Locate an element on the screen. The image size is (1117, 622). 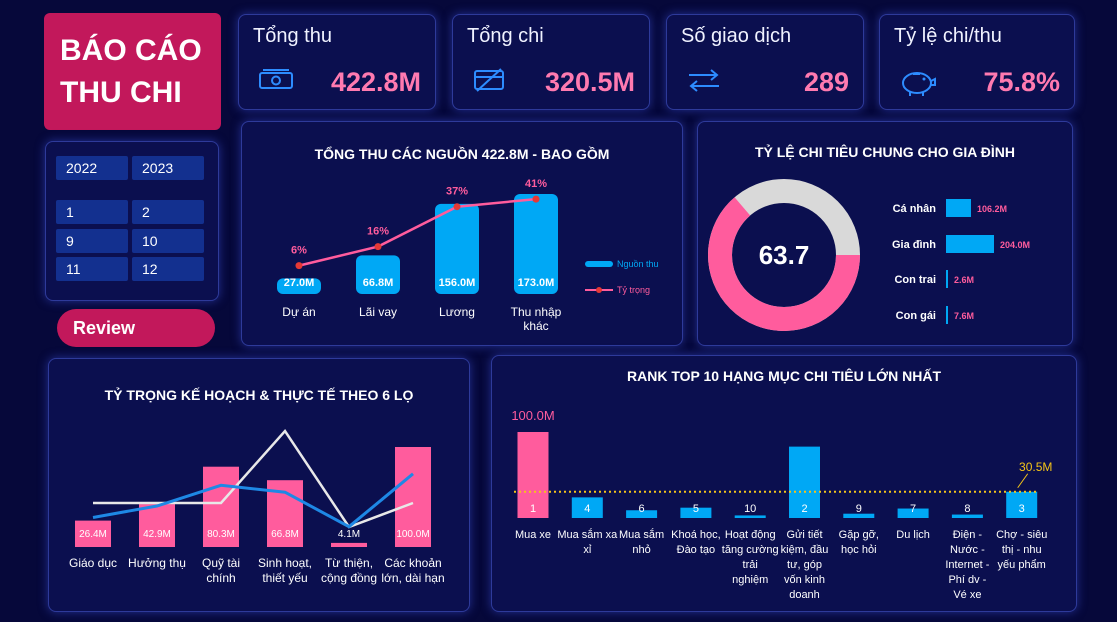
category-label: Khoá học, is located at coordinates (696, 535).